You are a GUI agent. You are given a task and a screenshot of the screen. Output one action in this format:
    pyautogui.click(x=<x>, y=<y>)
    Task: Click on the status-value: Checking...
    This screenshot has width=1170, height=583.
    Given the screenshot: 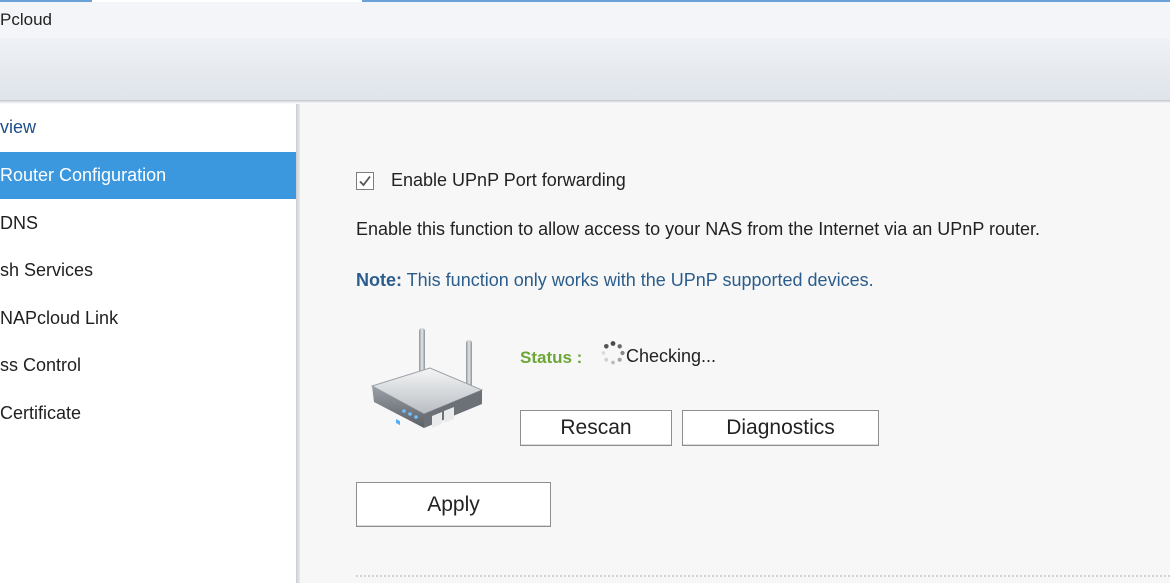 What is the action you would take?
    pyautogui.click(x=671, y=356)
    